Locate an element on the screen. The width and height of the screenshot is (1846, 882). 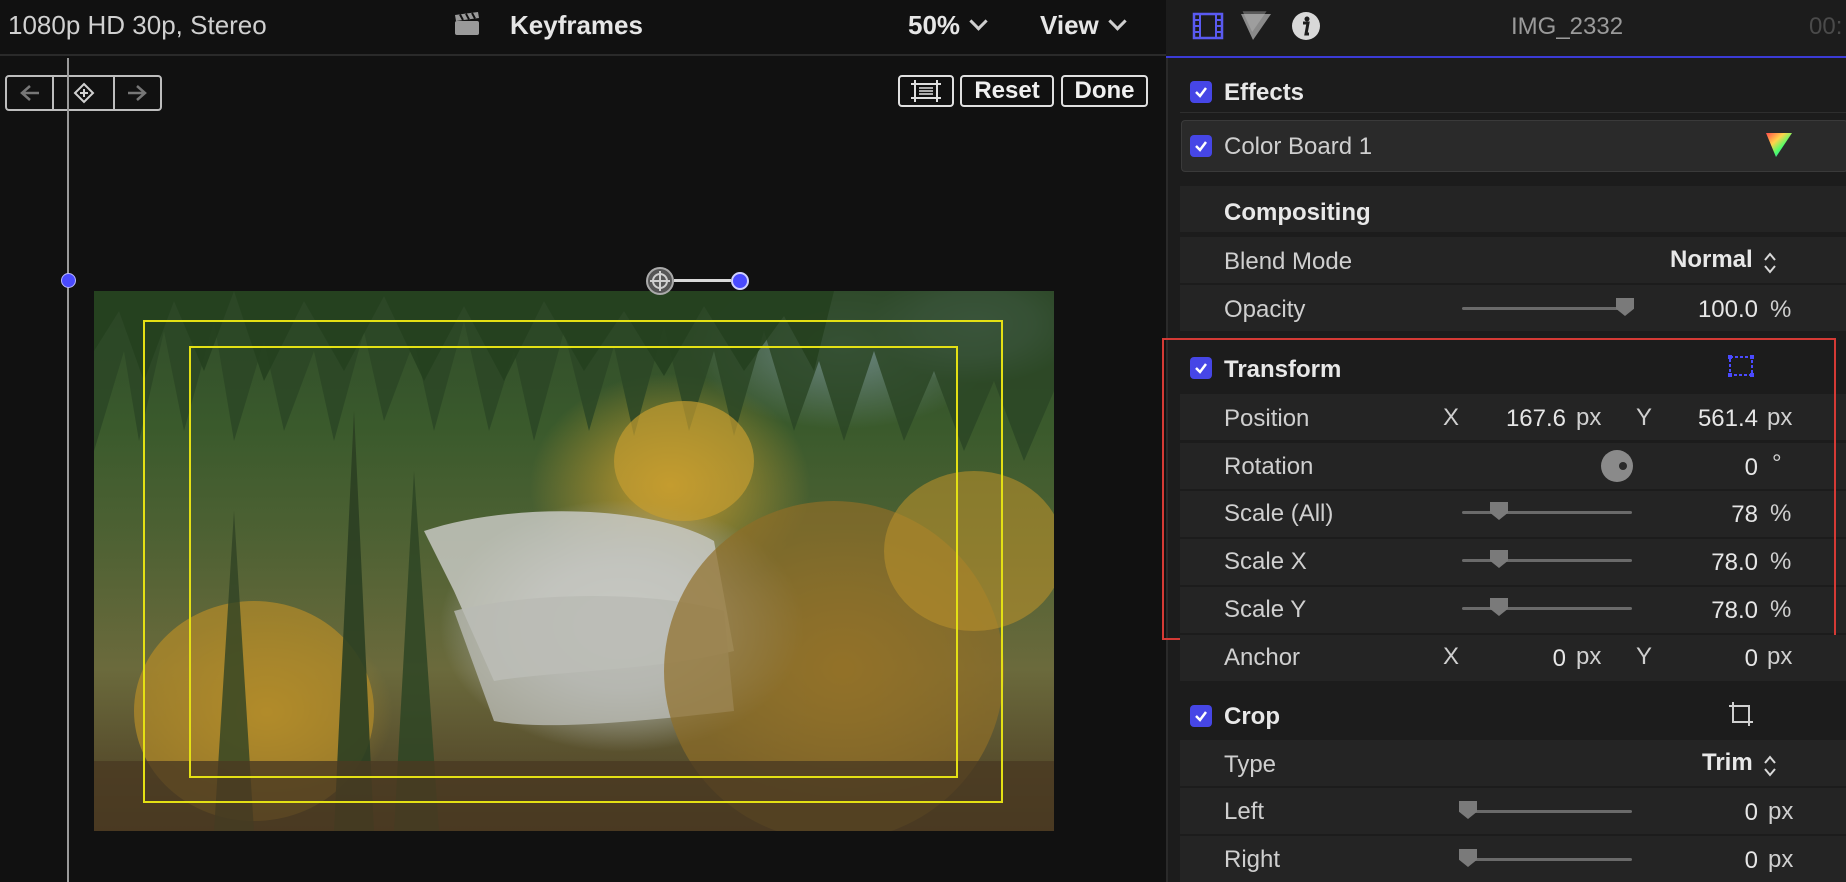
position-x-label: X is located at coordinates (1451, 417).